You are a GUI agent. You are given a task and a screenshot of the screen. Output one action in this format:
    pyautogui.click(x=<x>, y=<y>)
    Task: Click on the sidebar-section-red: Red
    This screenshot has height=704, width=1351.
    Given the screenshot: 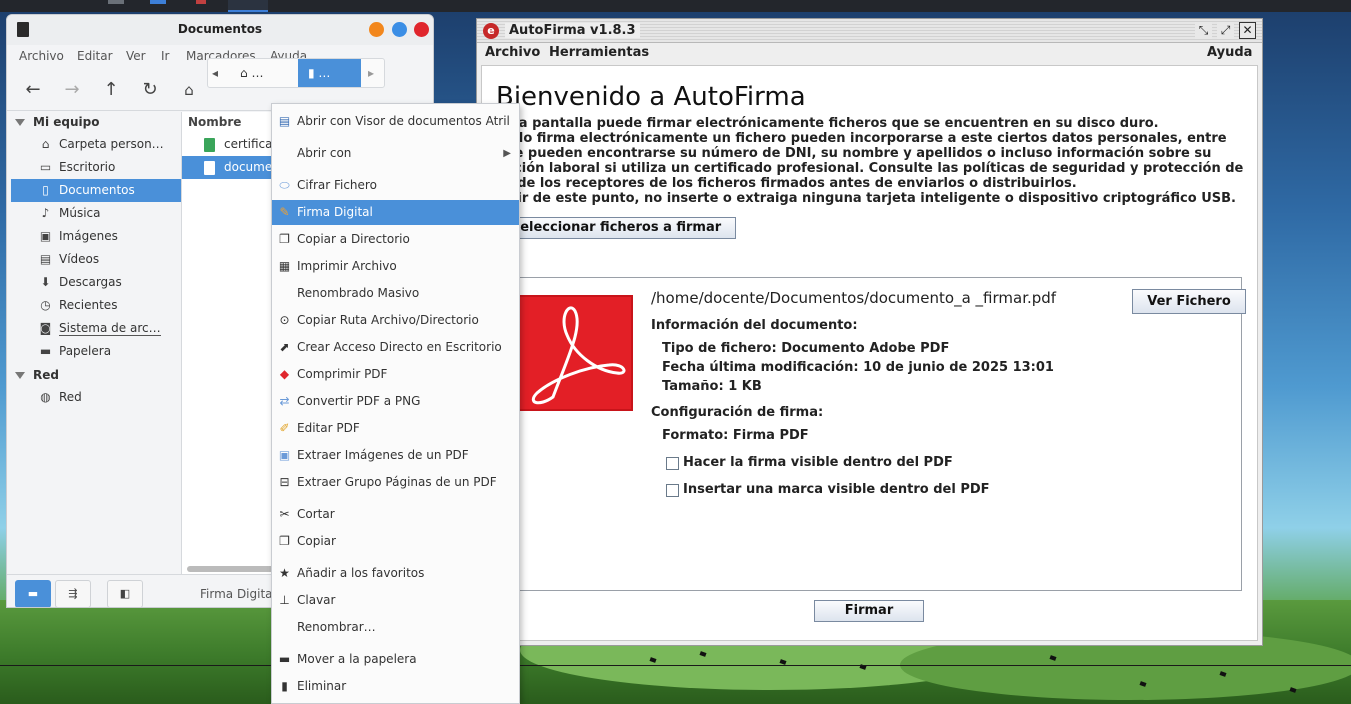 What is the action you would take?
    pyautogui.click(x=37, y=375)
    